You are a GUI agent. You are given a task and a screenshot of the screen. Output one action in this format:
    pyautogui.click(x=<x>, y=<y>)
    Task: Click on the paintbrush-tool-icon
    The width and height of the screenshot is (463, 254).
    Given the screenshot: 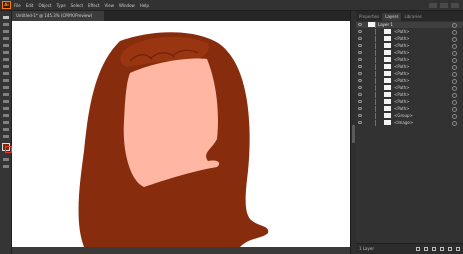 What is the action you would take?
    pyautogui.click(x=6, y=73)
    